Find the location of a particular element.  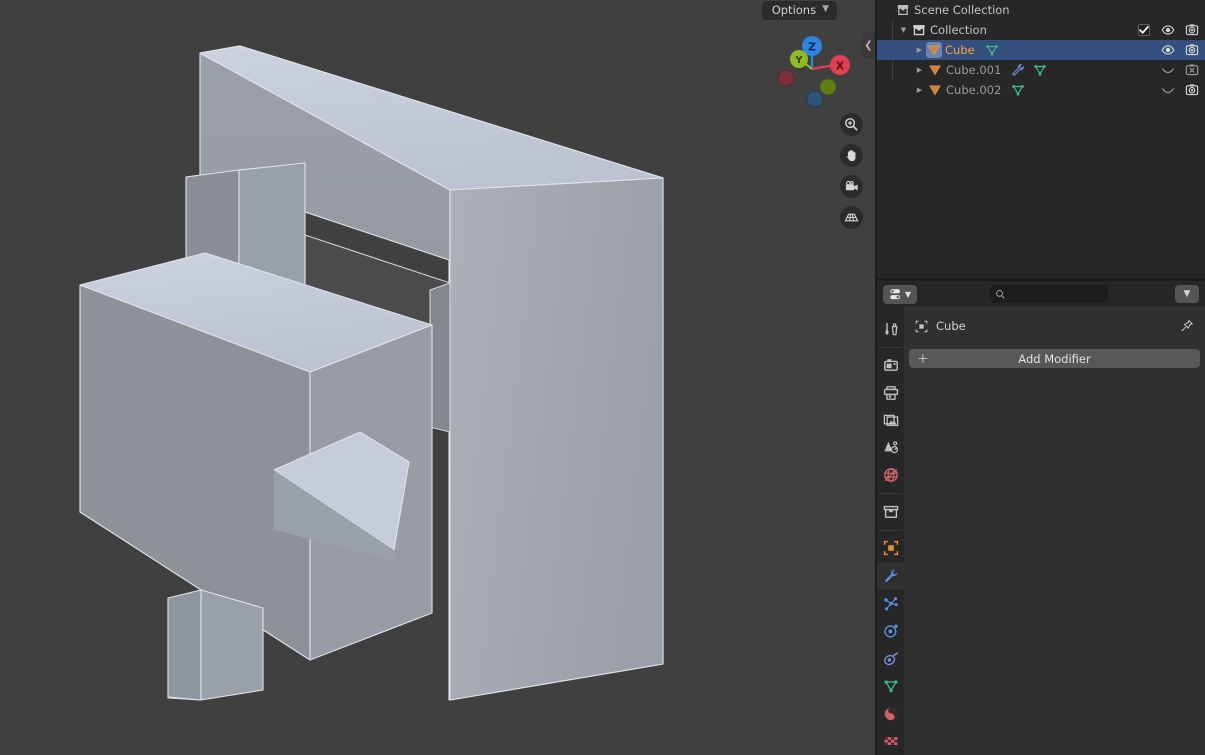

gizmo-label-y: Y is located at coordinates (798, 60).